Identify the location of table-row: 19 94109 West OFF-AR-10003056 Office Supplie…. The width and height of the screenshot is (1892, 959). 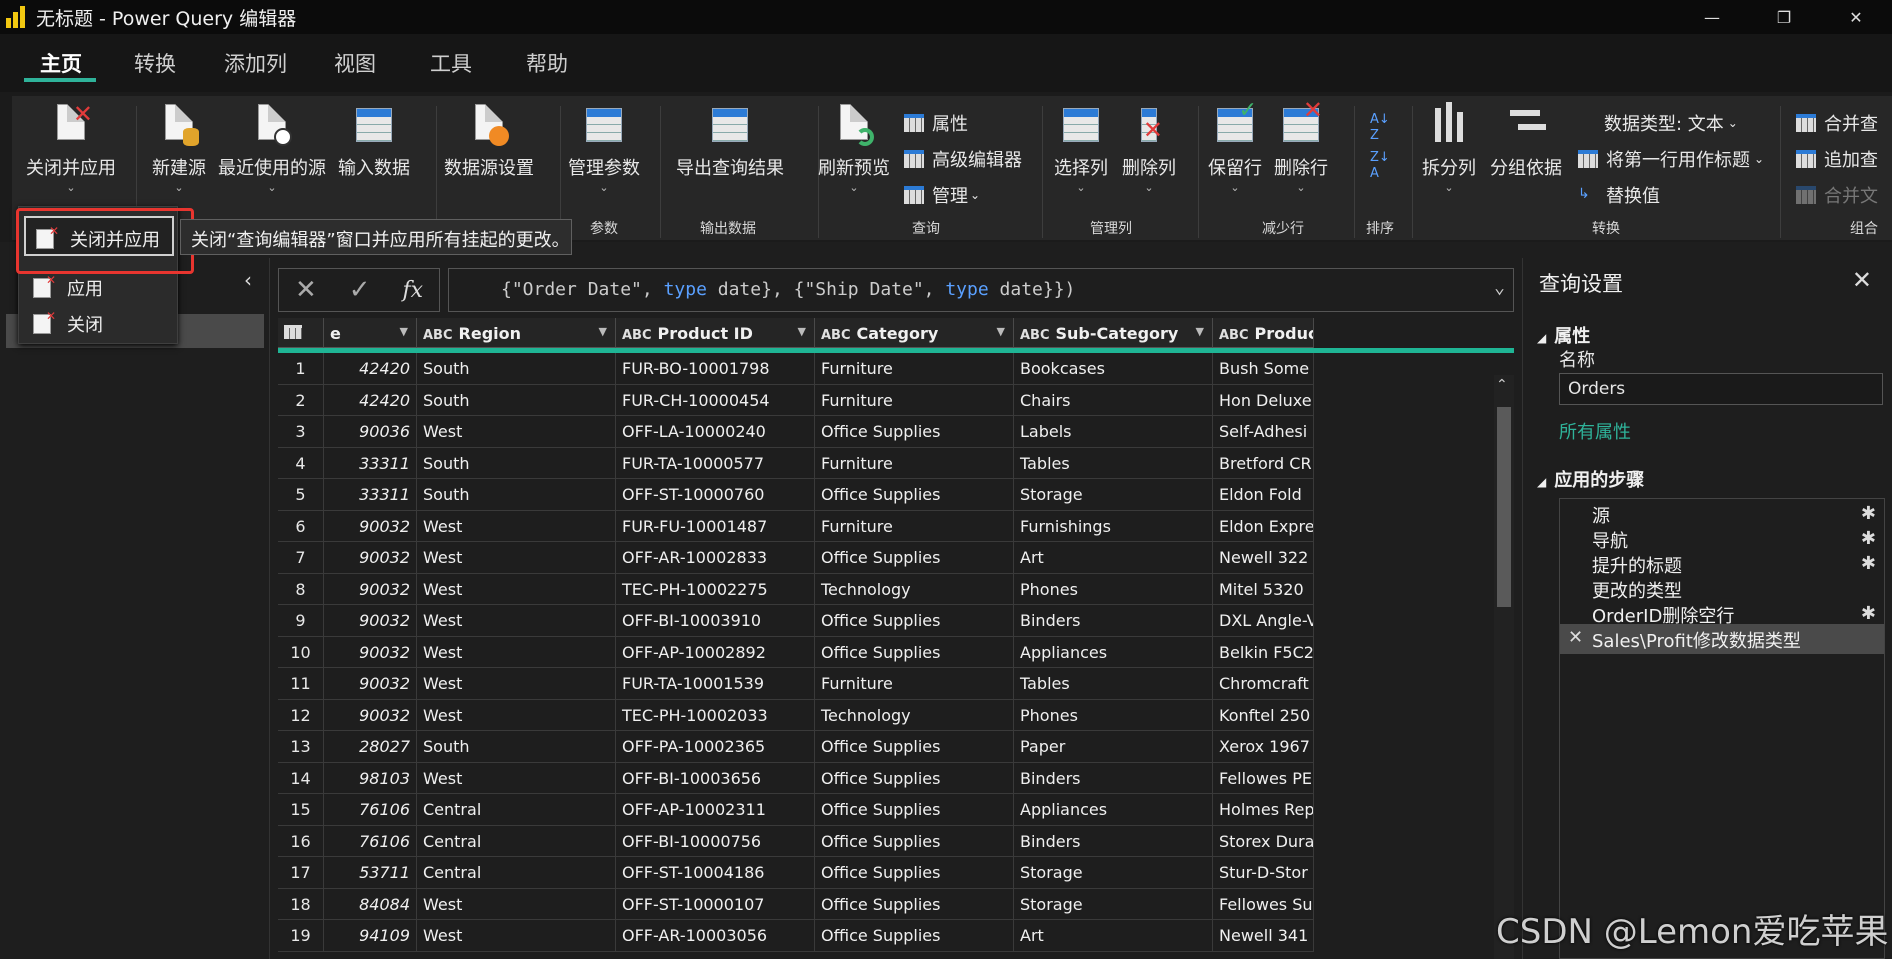
(796, 936).